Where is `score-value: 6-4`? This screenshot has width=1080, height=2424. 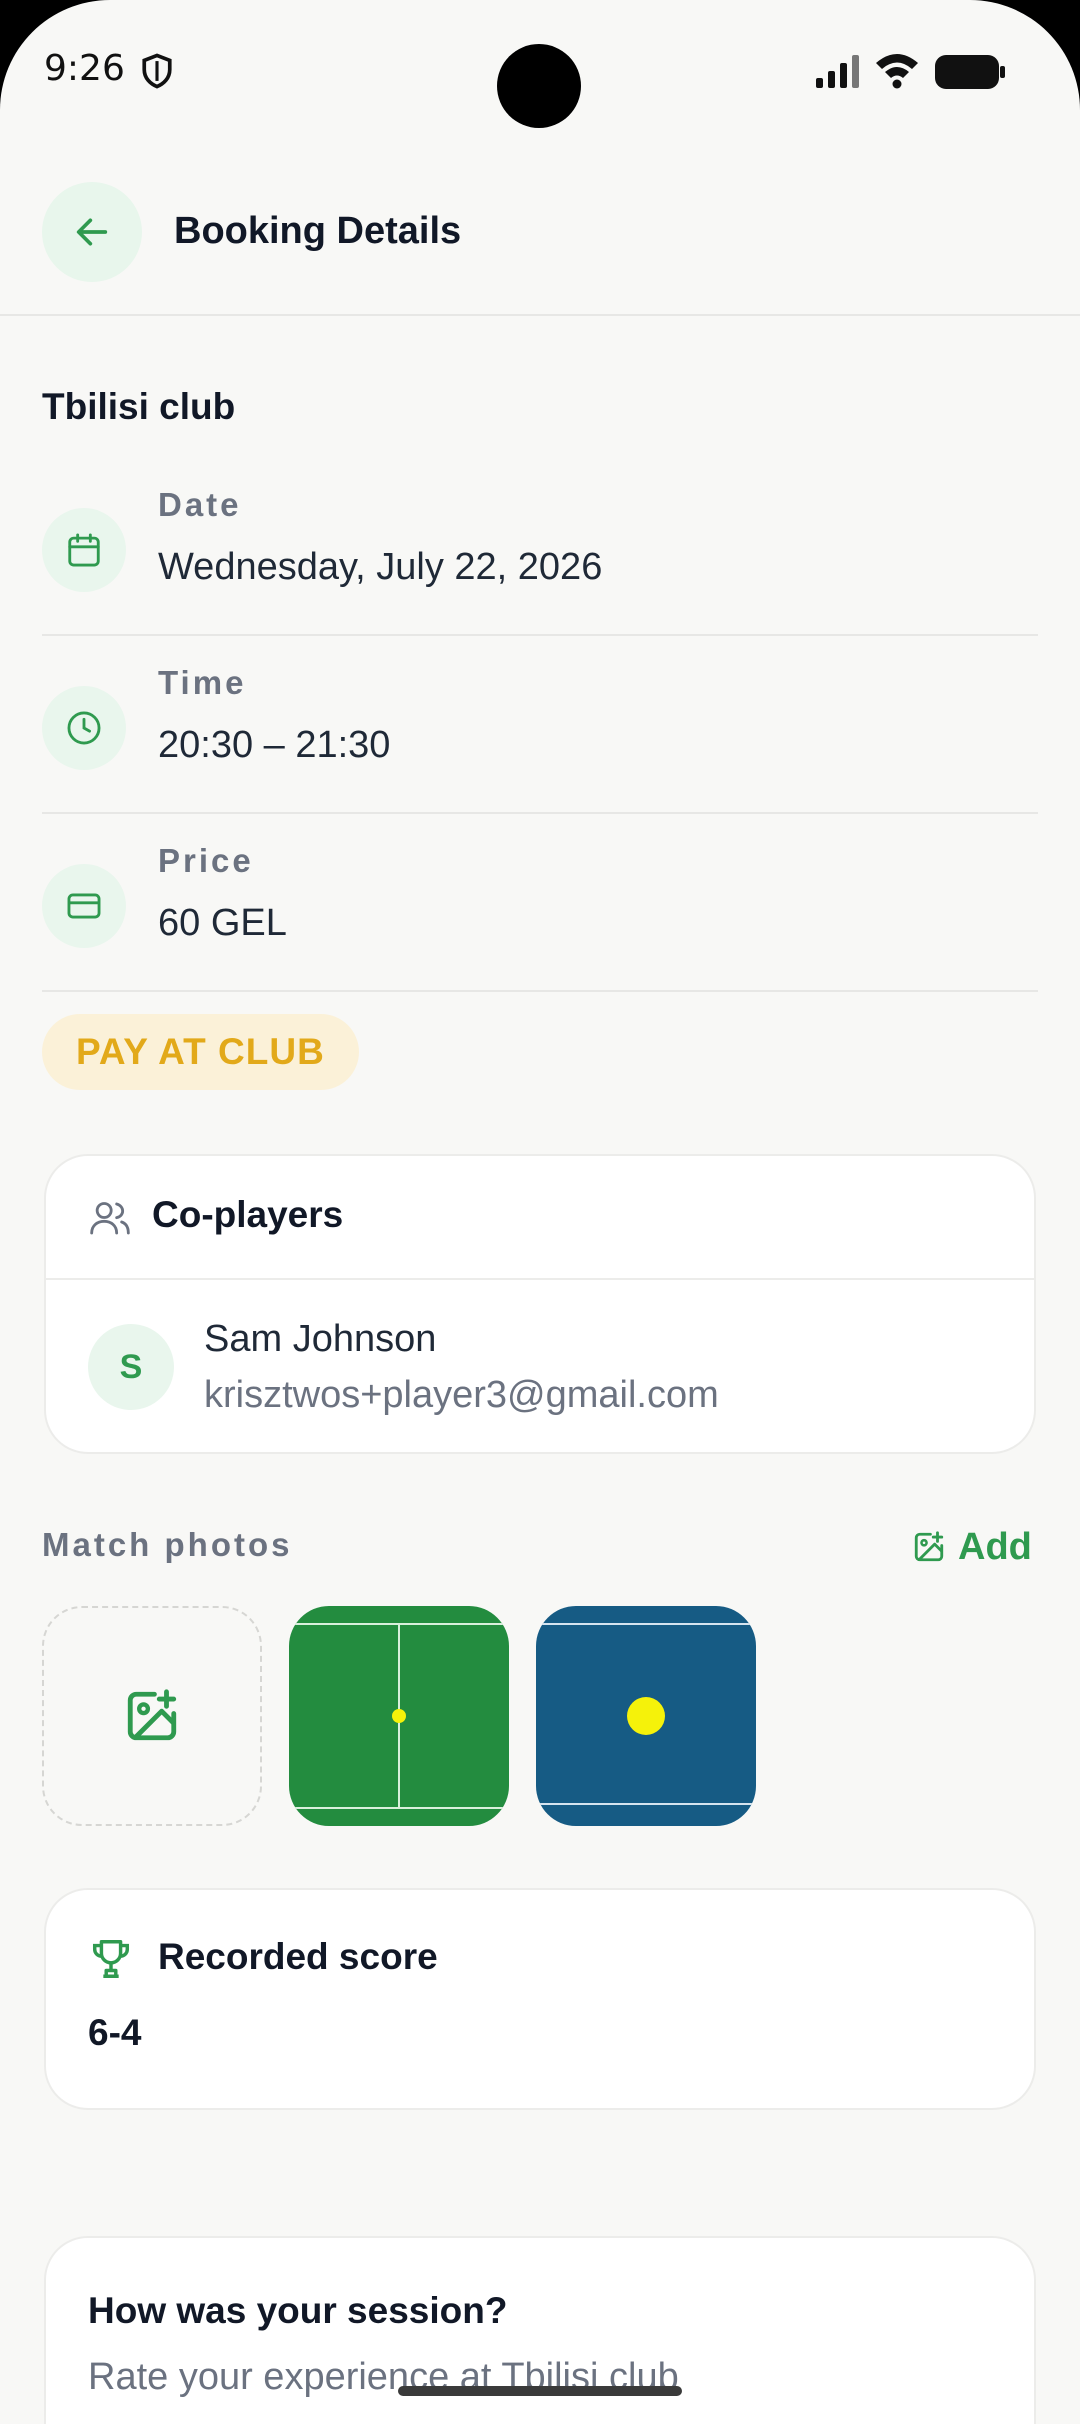 score-value: 6-4 is located at coordinates (115, 2032).